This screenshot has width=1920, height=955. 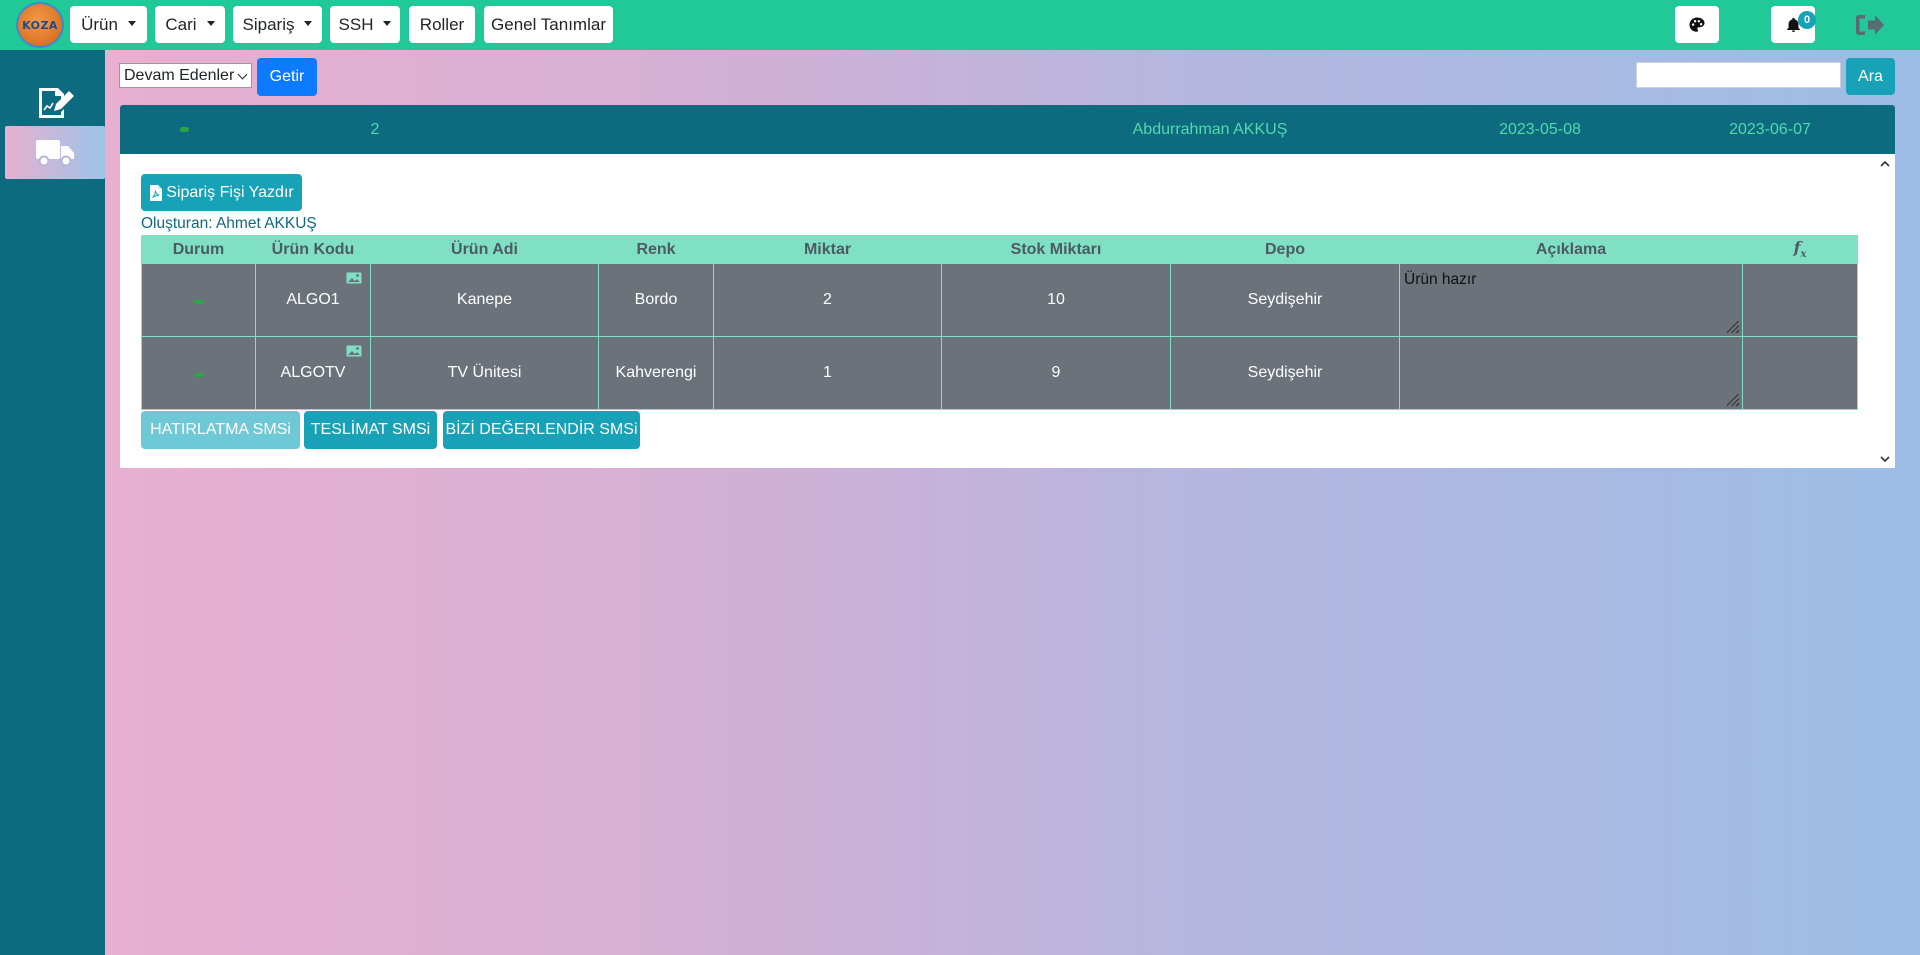 I want to click on menu-siparis: Sipariş, so click(x=277, y=24).